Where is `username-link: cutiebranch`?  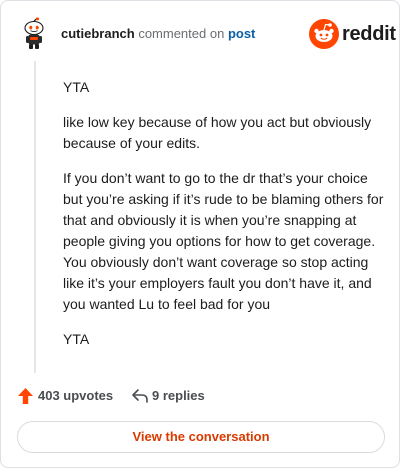
username-link: cutiebranch is located at coordinates (98, 33).